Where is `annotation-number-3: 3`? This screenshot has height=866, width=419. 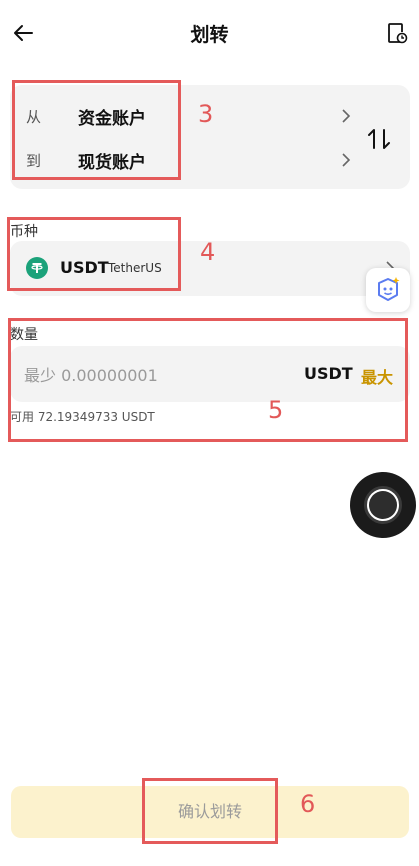
annotation-number-3: 3 is located at coordinates (206, 114).